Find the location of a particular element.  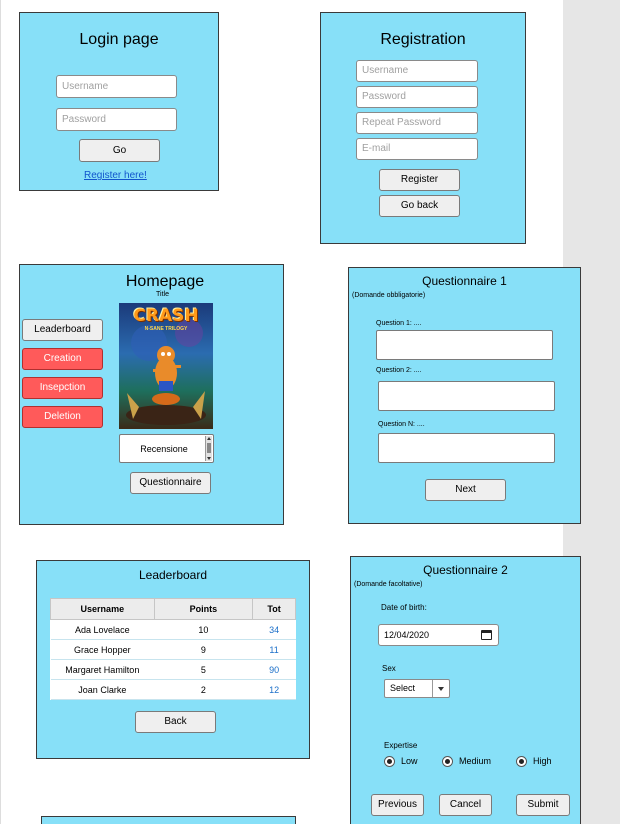

next-button: Next is located at coordinates (465, 490).